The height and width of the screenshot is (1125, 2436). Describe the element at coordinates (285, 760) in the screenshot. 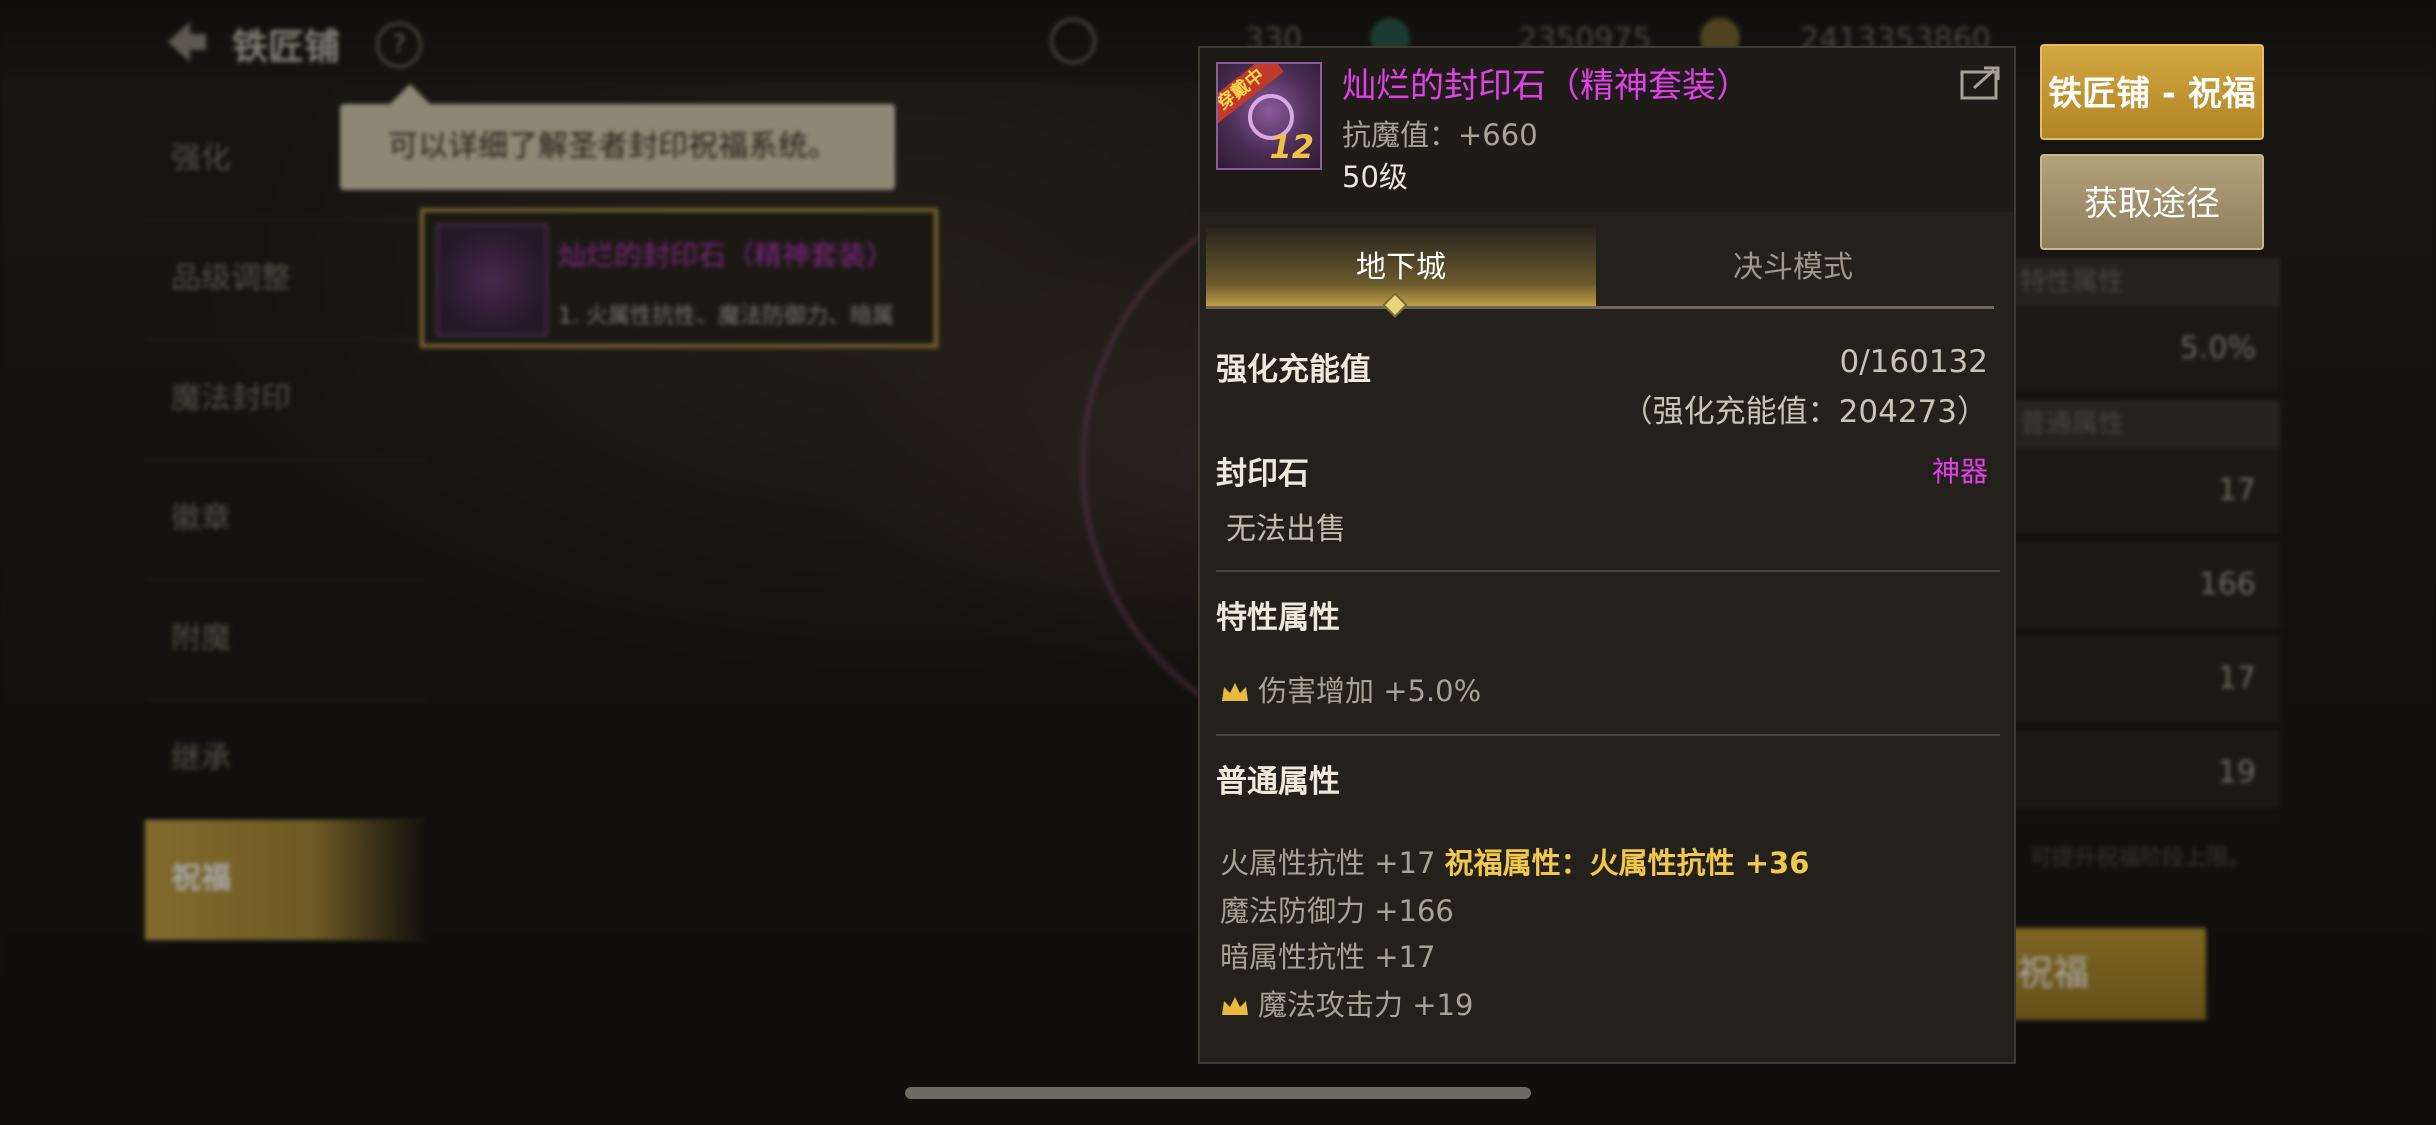

I see `sidebar-item-inherit: 继承` at that location.